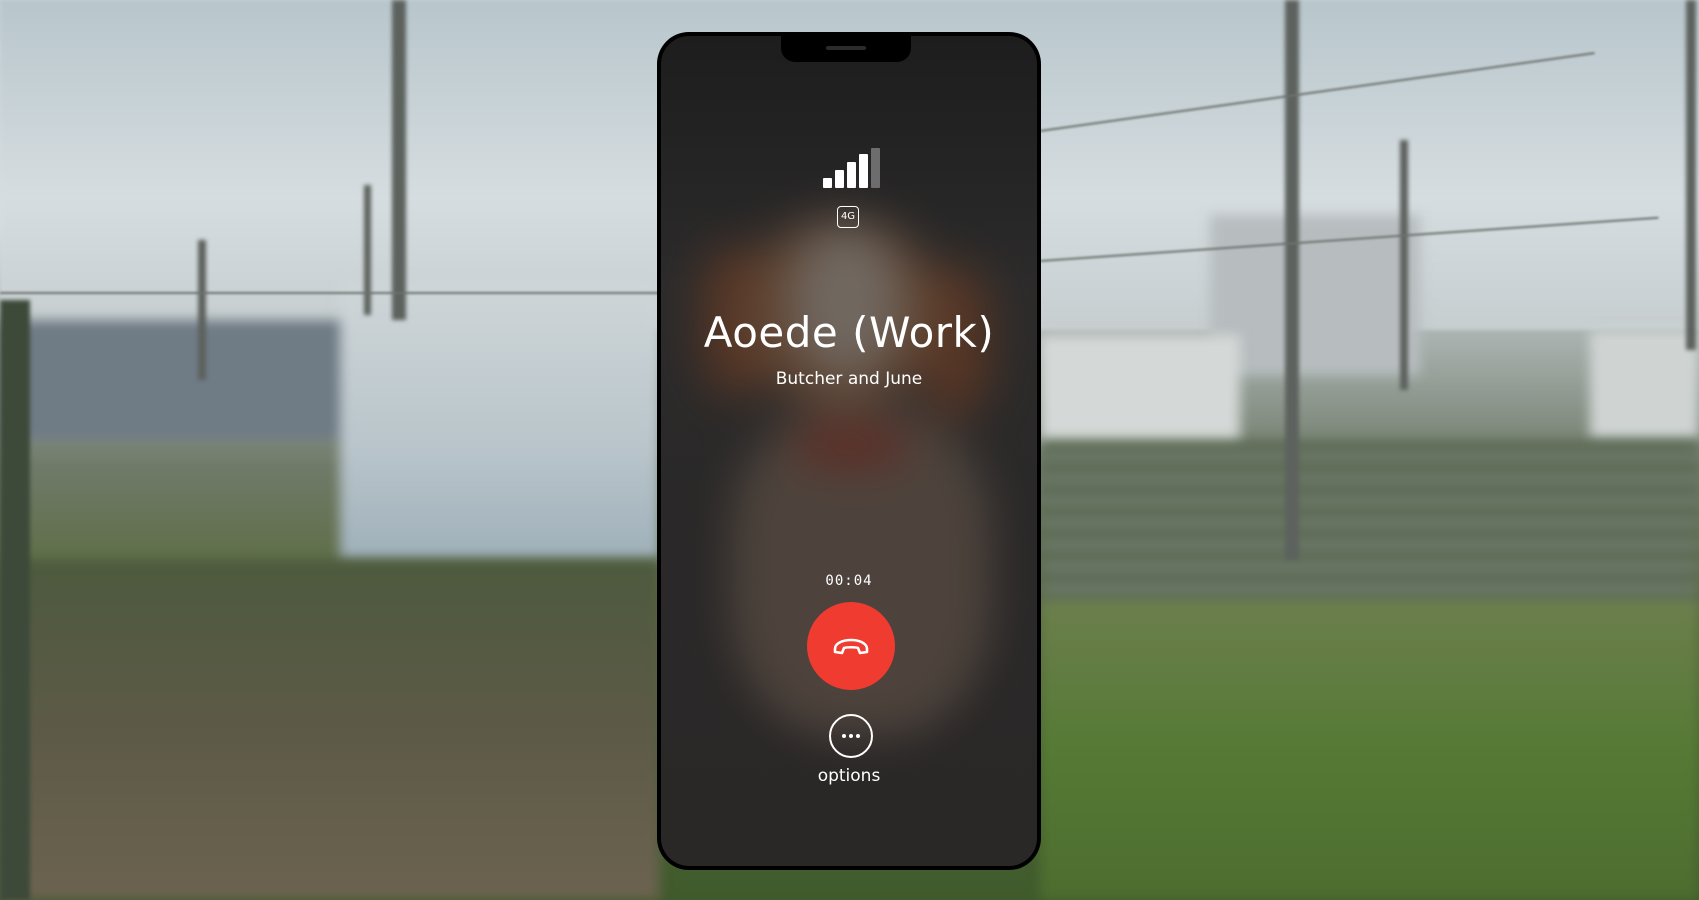  I want to click on end-call-button, so click(851, 646).